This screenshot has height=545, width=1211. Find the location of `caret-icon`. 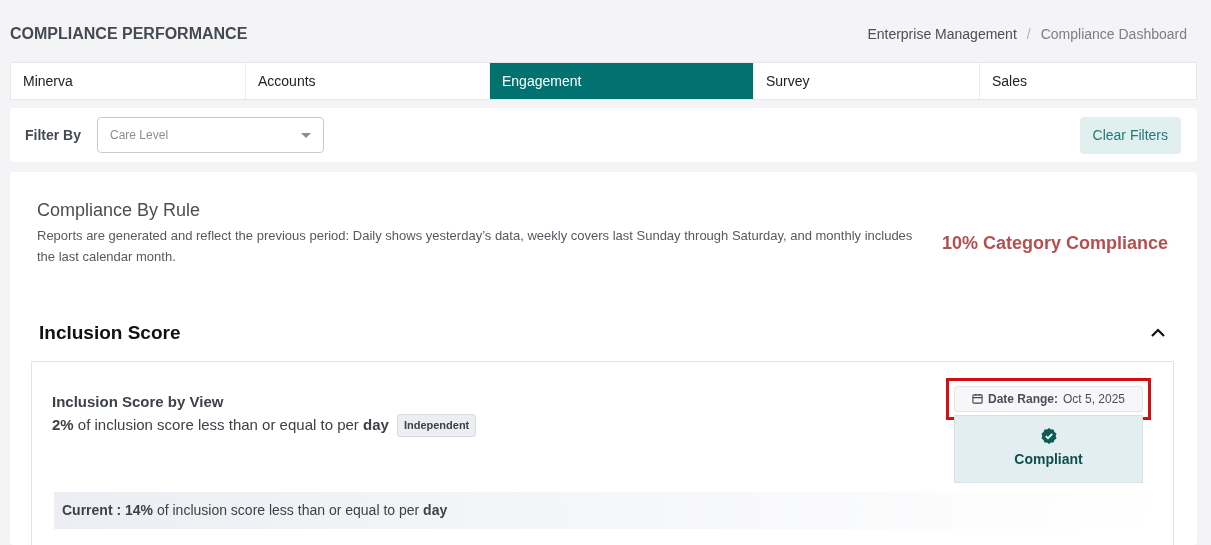

caret-icon is located at coordinates (306, 135).